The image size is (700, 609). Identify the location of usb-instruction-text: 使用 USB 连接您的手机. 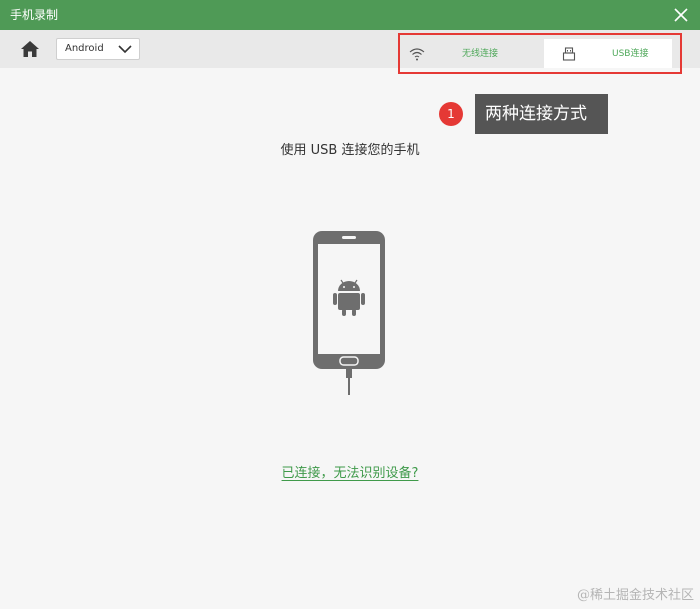
(350, 150).